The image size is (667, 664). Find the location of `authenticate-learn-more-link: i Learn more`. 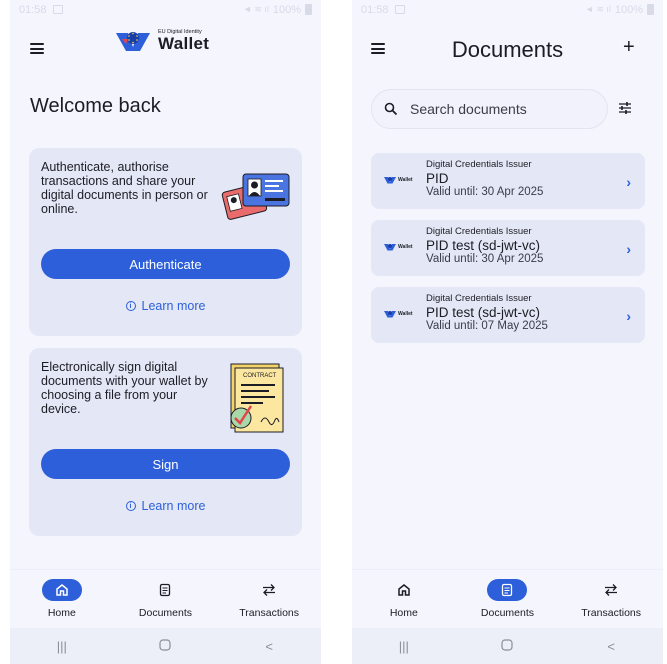

authenticate-learn-more-link: i Learn more is located at coordinates (165, 306).